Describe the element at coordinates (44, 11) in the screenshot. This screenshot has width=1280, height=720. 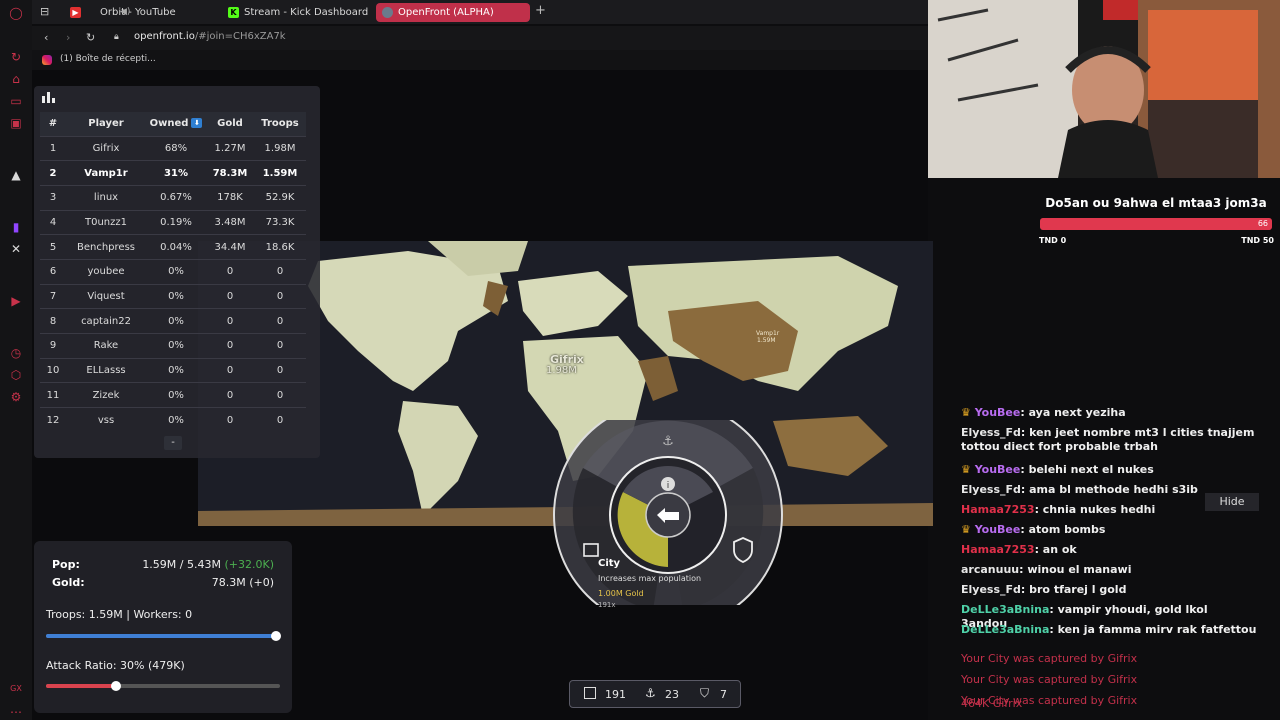
I see `workspaces-icon: ⊟` at that location.